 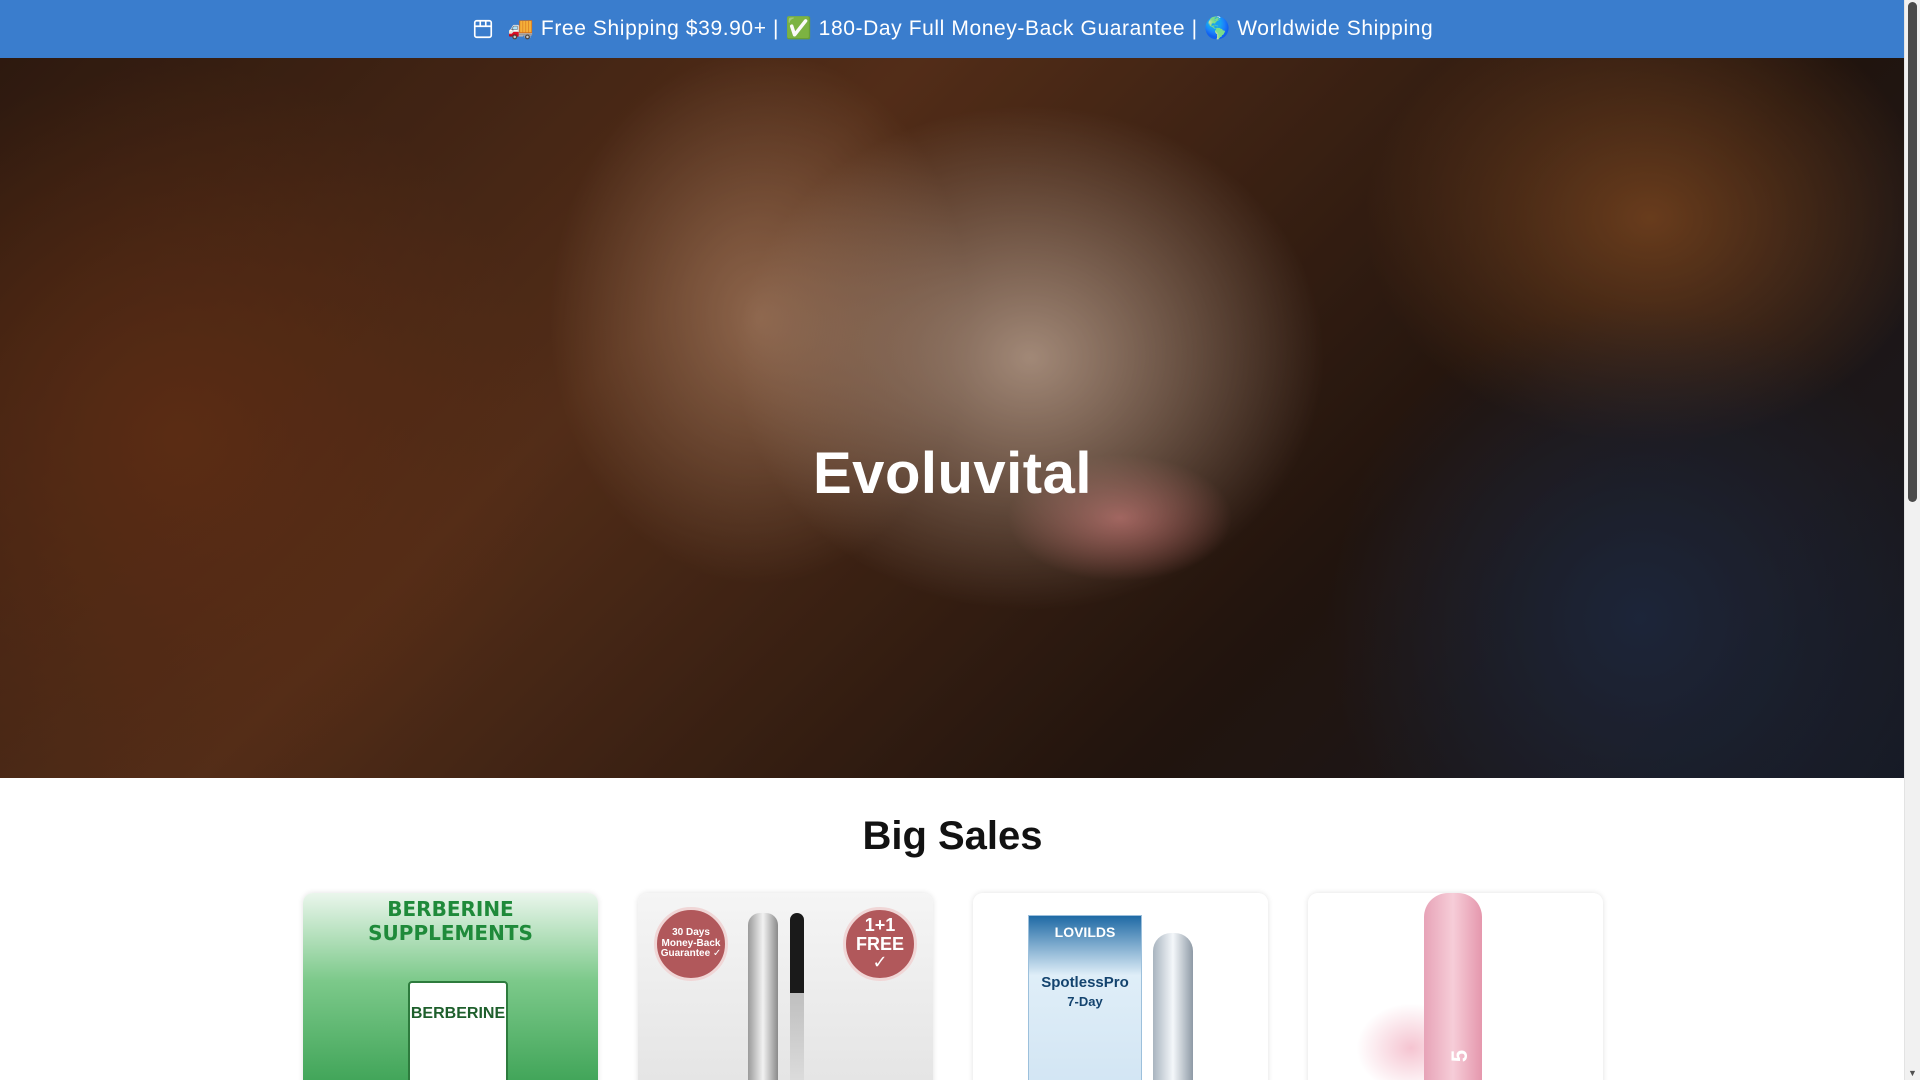 What do you see at coordinates (458, 1013) in the screenshot?
I see `product-box-label: BERBERINE` at bounding box center [458, 1013].